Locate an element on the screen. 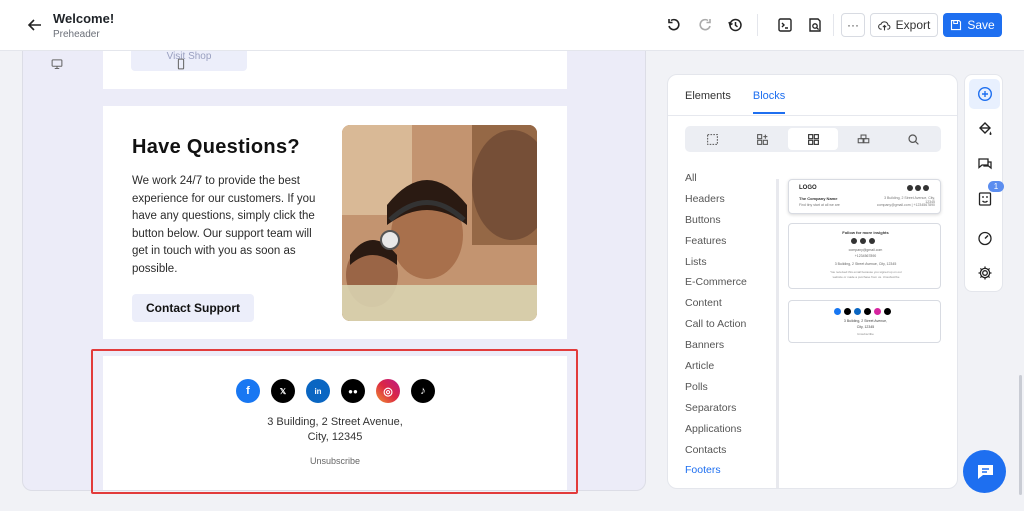  paint-bucket-icon is located at coordinates (984, 129).